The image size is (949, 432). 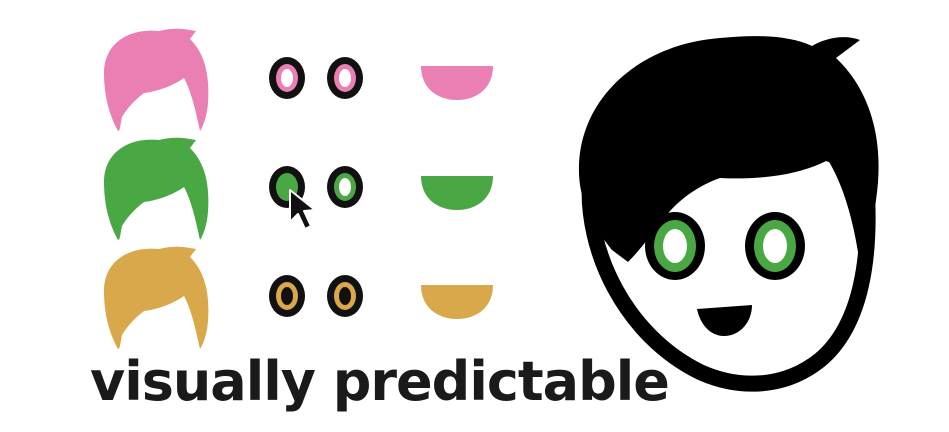 What do you see at coordinates (316, 296) in the screenshot?
I see `eyes-option-gold` at bounding box center [316, 296].